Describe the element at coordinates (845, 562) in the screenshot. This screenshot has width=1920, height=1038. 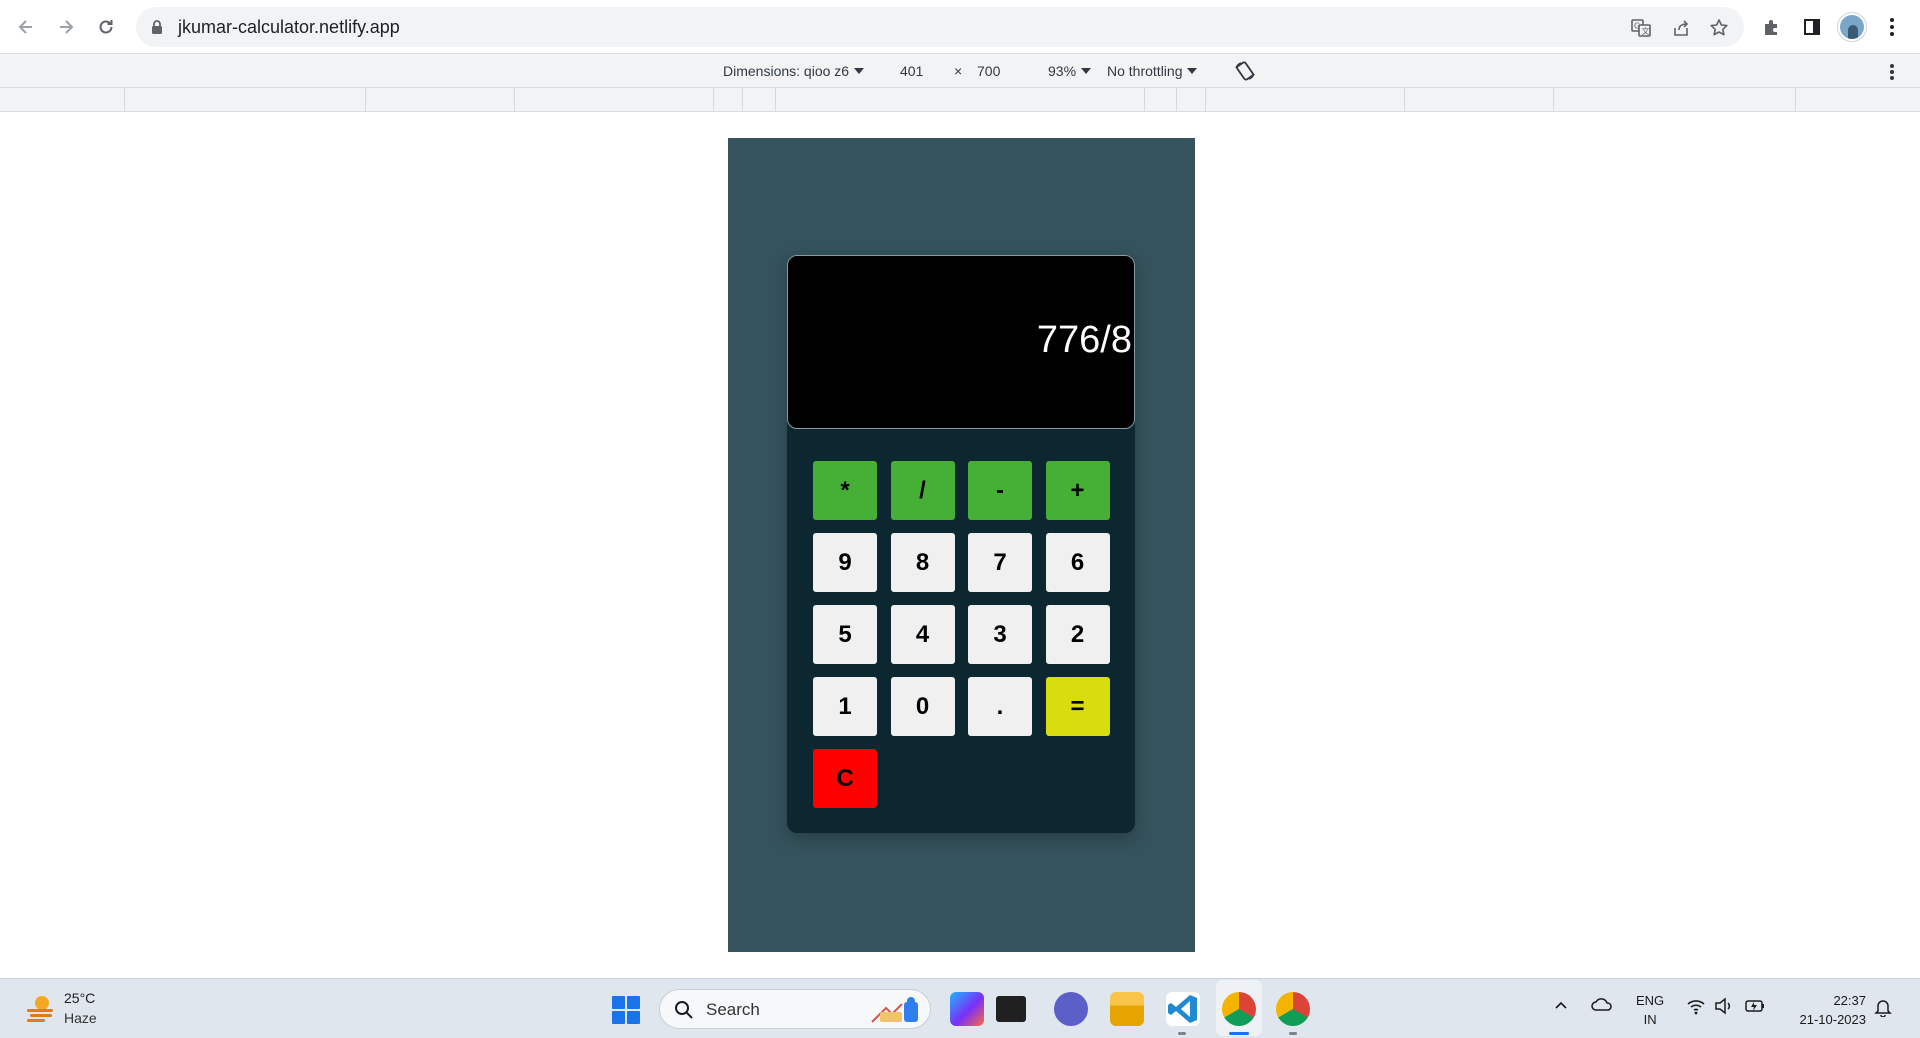
I see `key-9-button: 9` at that location.